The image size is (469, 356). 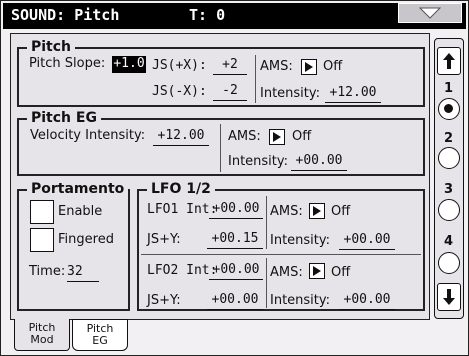 What do you see at coordinates (301, 137) in the screenshot?
I see `pitch-eg-ams-value: Off` at bounding box center [301, 137].